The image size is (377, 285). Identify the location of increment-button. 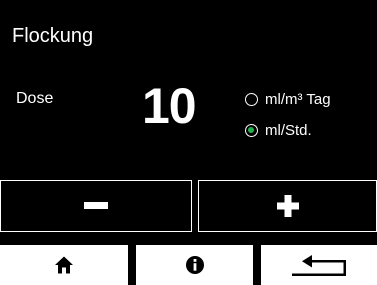
(287, 206).